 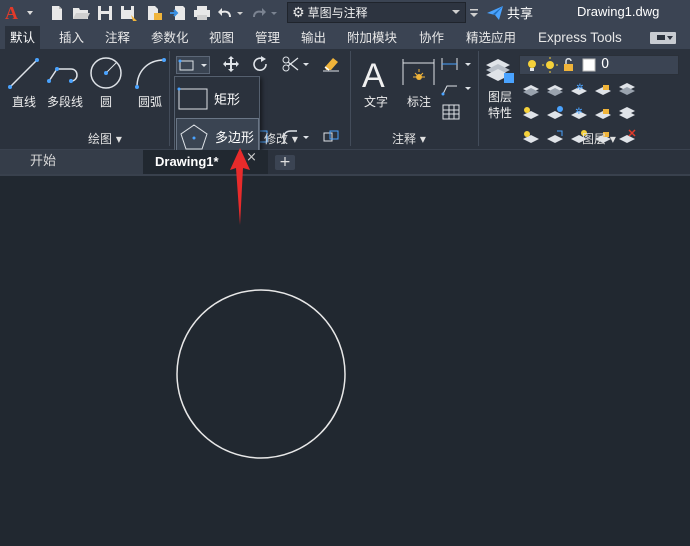 I want to click on layer-isolate-icon, so click(x=555, y=89).